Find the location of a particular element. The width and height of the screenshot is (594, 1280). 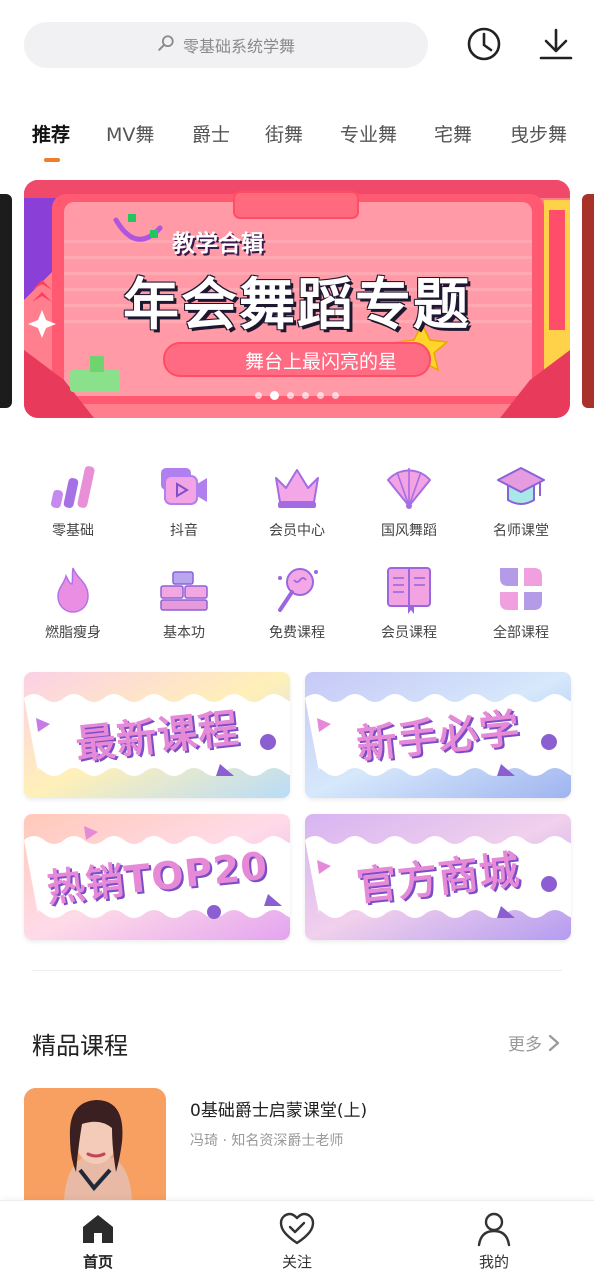

category-label: 全部课程 is located at coordinates (521, 633).